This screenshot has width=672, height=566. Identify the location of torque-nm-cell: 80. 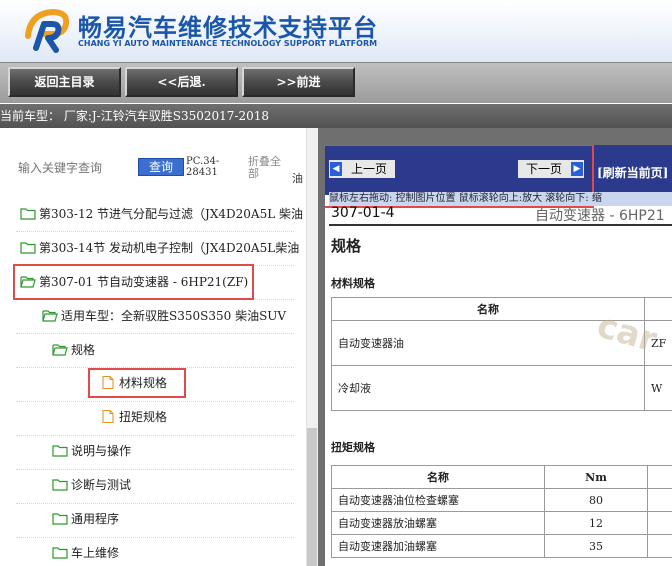
(596, 500).